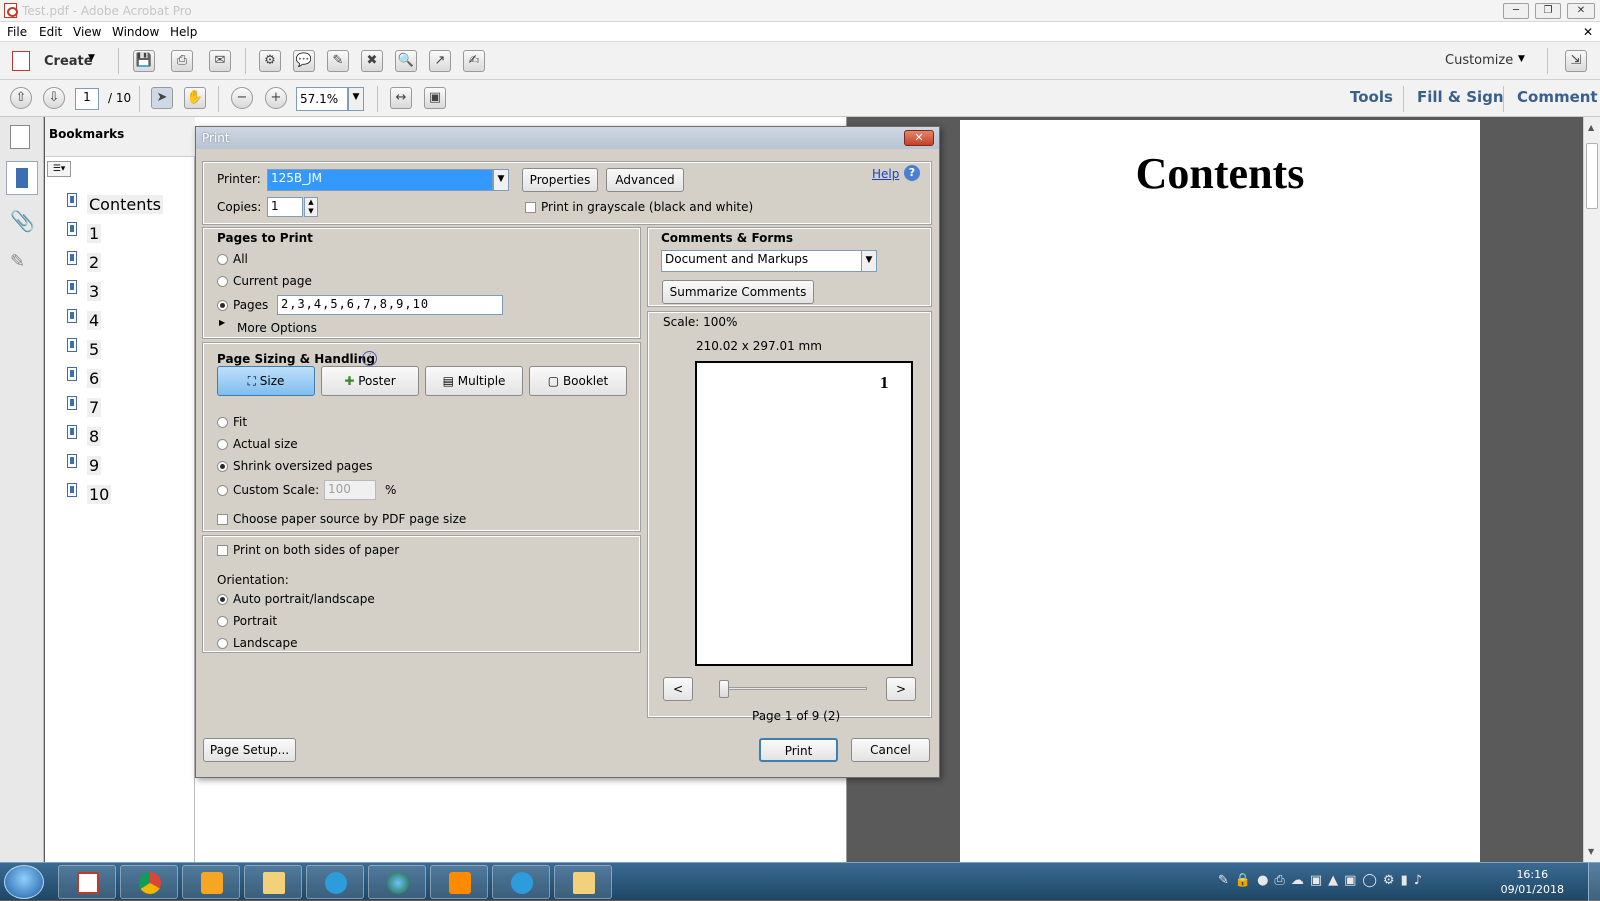 The width and height of the screenshot is (1600, 901). I want to click on taskbar-clock: 16:16 09/01/2018, so click(1532, 882).